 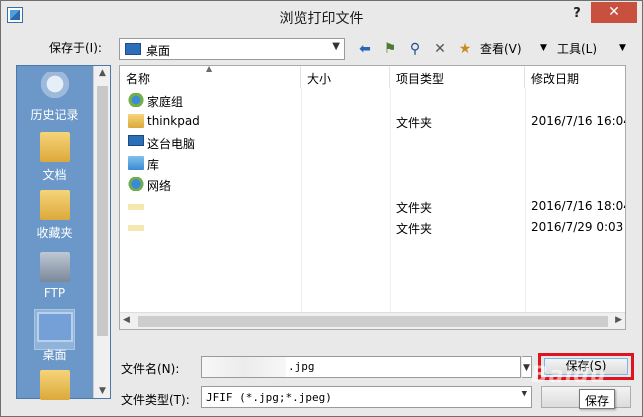 I want to click on place-label: 历史记录, so click(x=54, y=115).